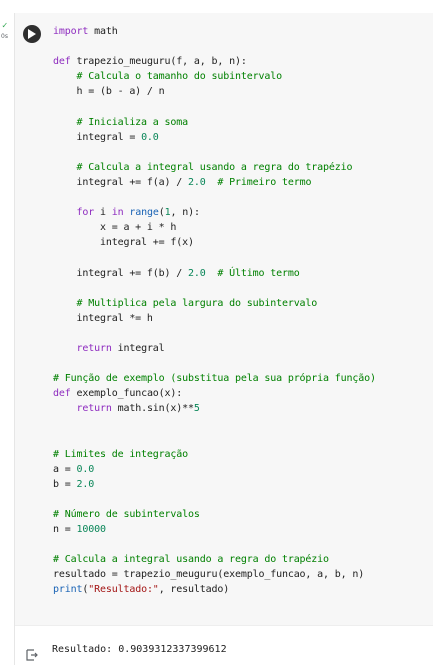  Describe the element at coordinates (152, 409) in the screenshot. I see `code-token: math.sin(x)**` at that location.